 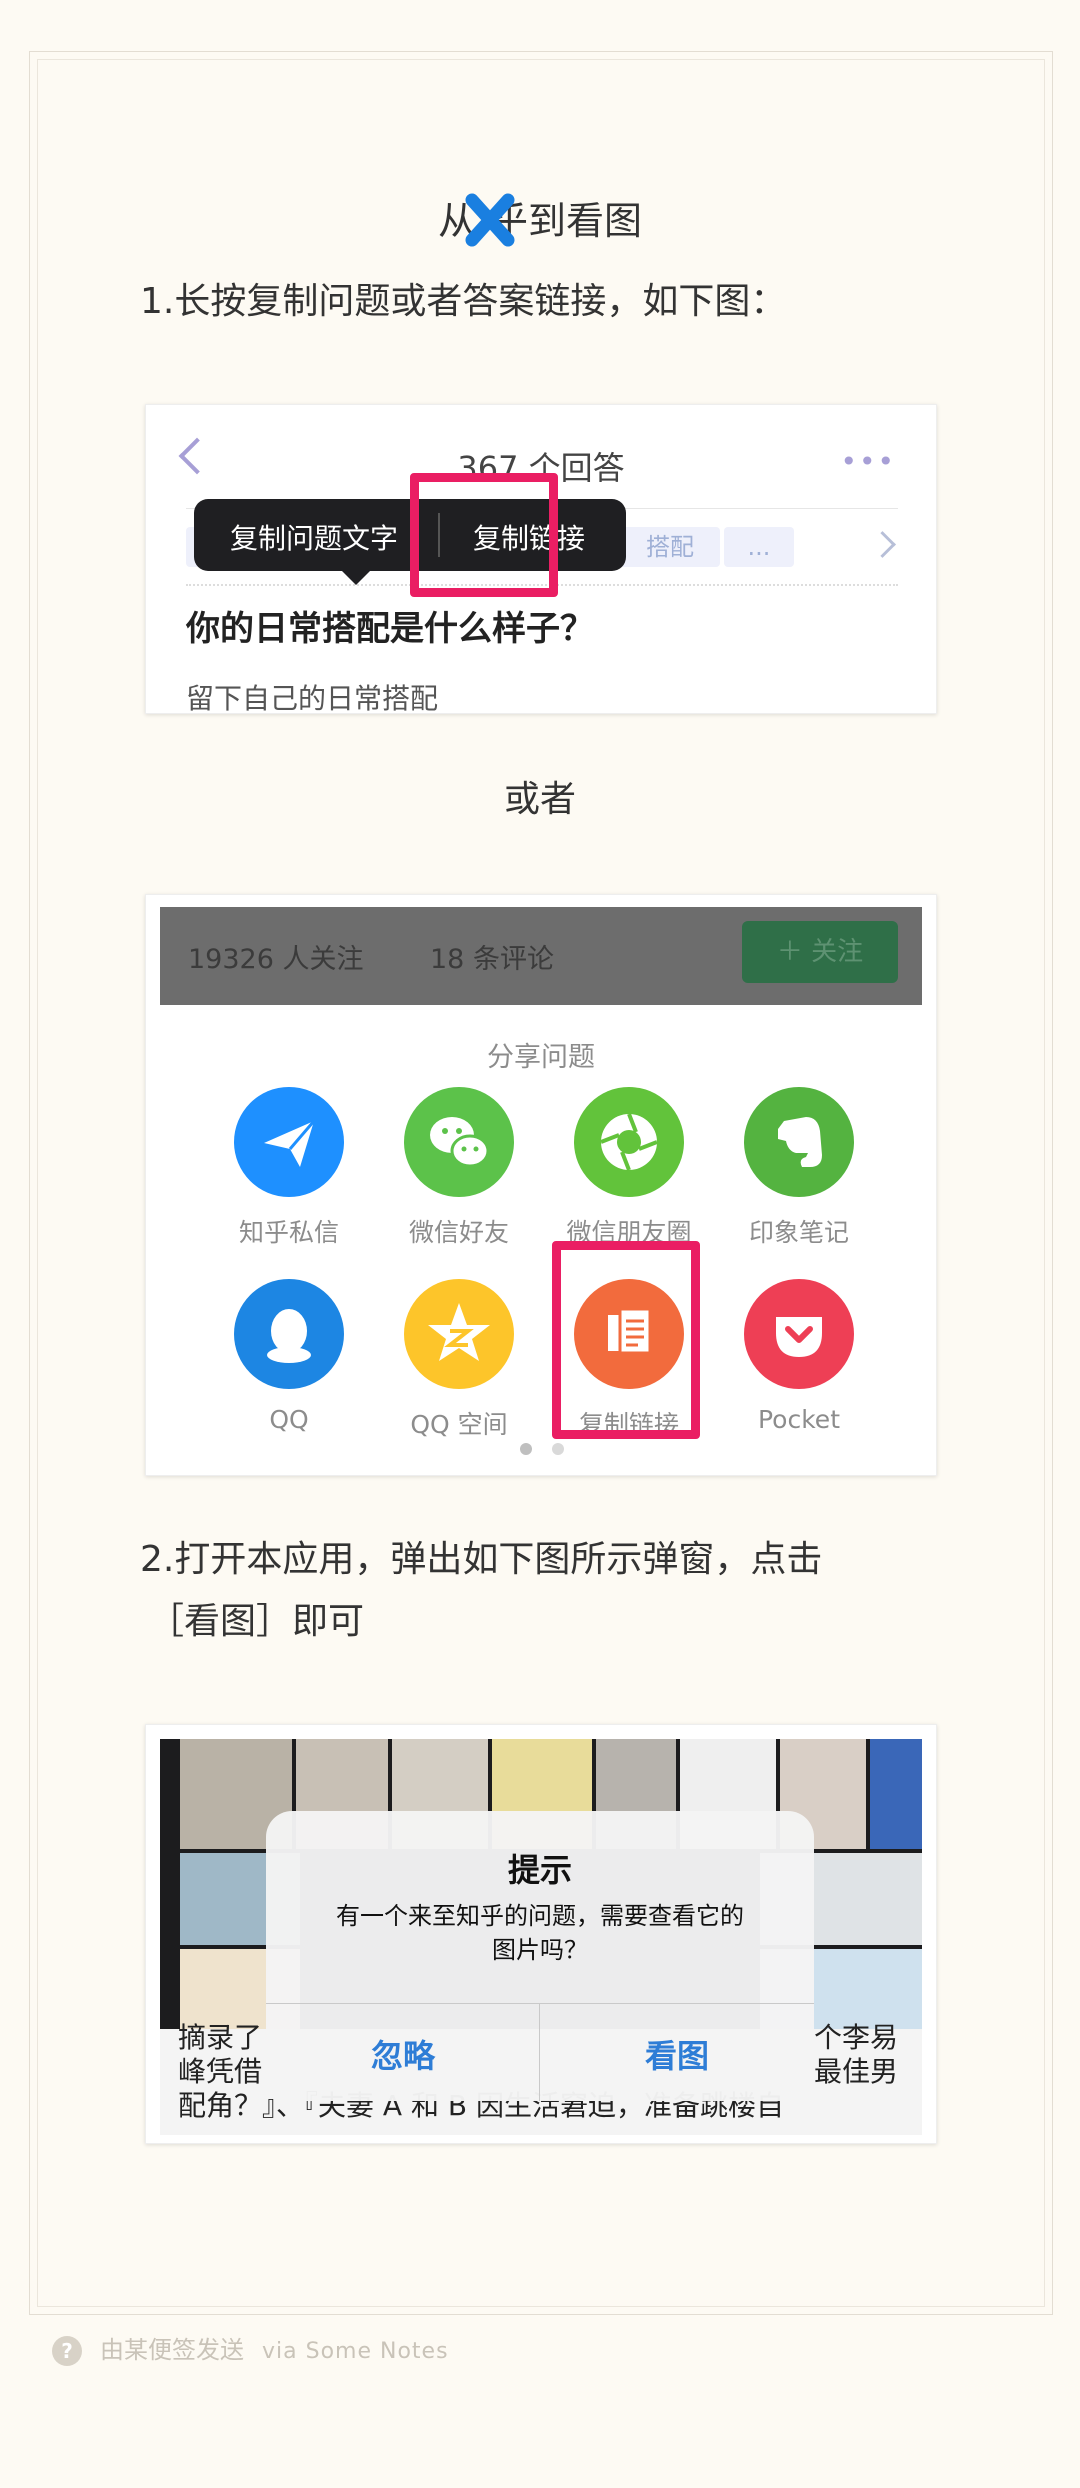 I want to click on dialog-message-line: 图片吗？, so click(x=540, y=1950).